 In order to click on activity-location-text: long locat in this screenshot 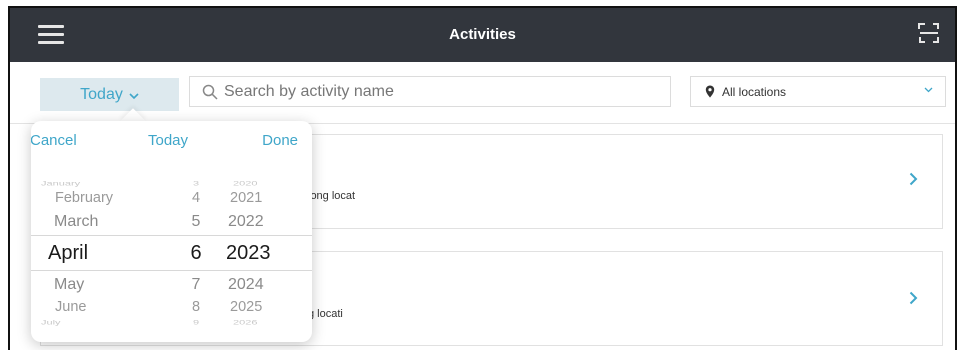, I will do `click(332, 196)`.